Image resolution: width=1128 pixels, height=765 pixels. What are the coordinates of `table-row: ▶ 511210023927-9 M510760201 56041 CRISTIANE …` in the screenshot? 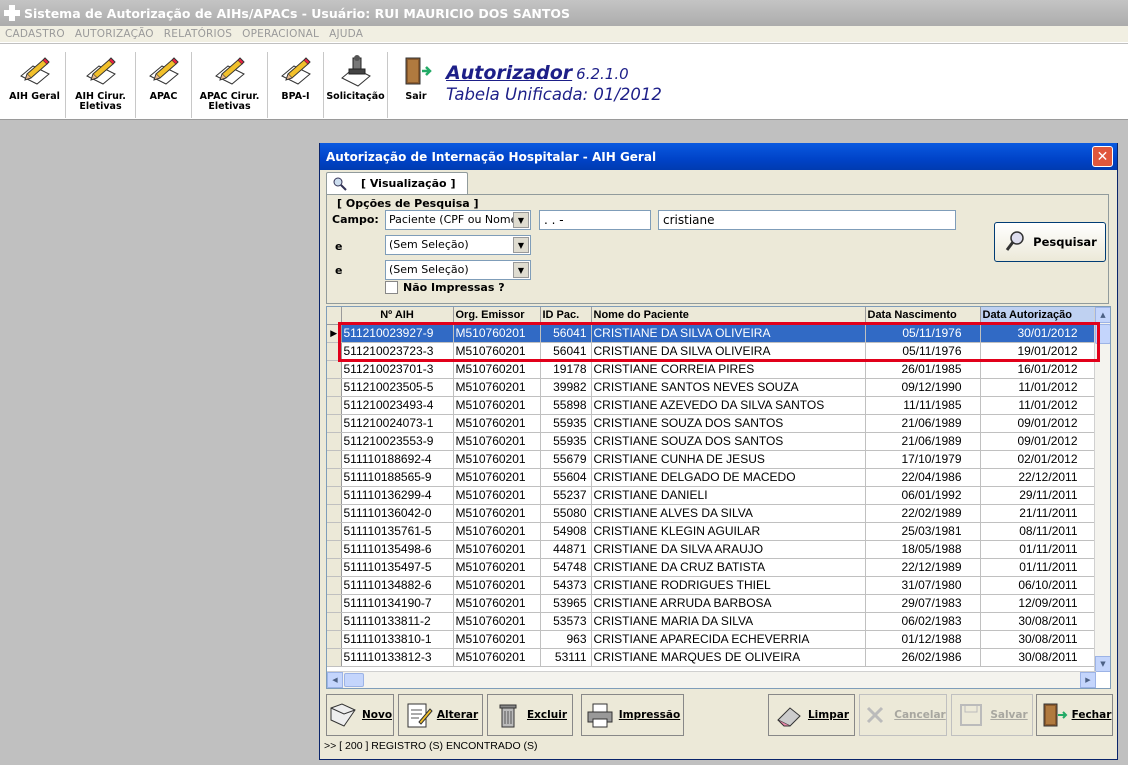 It's located at (712, 333).